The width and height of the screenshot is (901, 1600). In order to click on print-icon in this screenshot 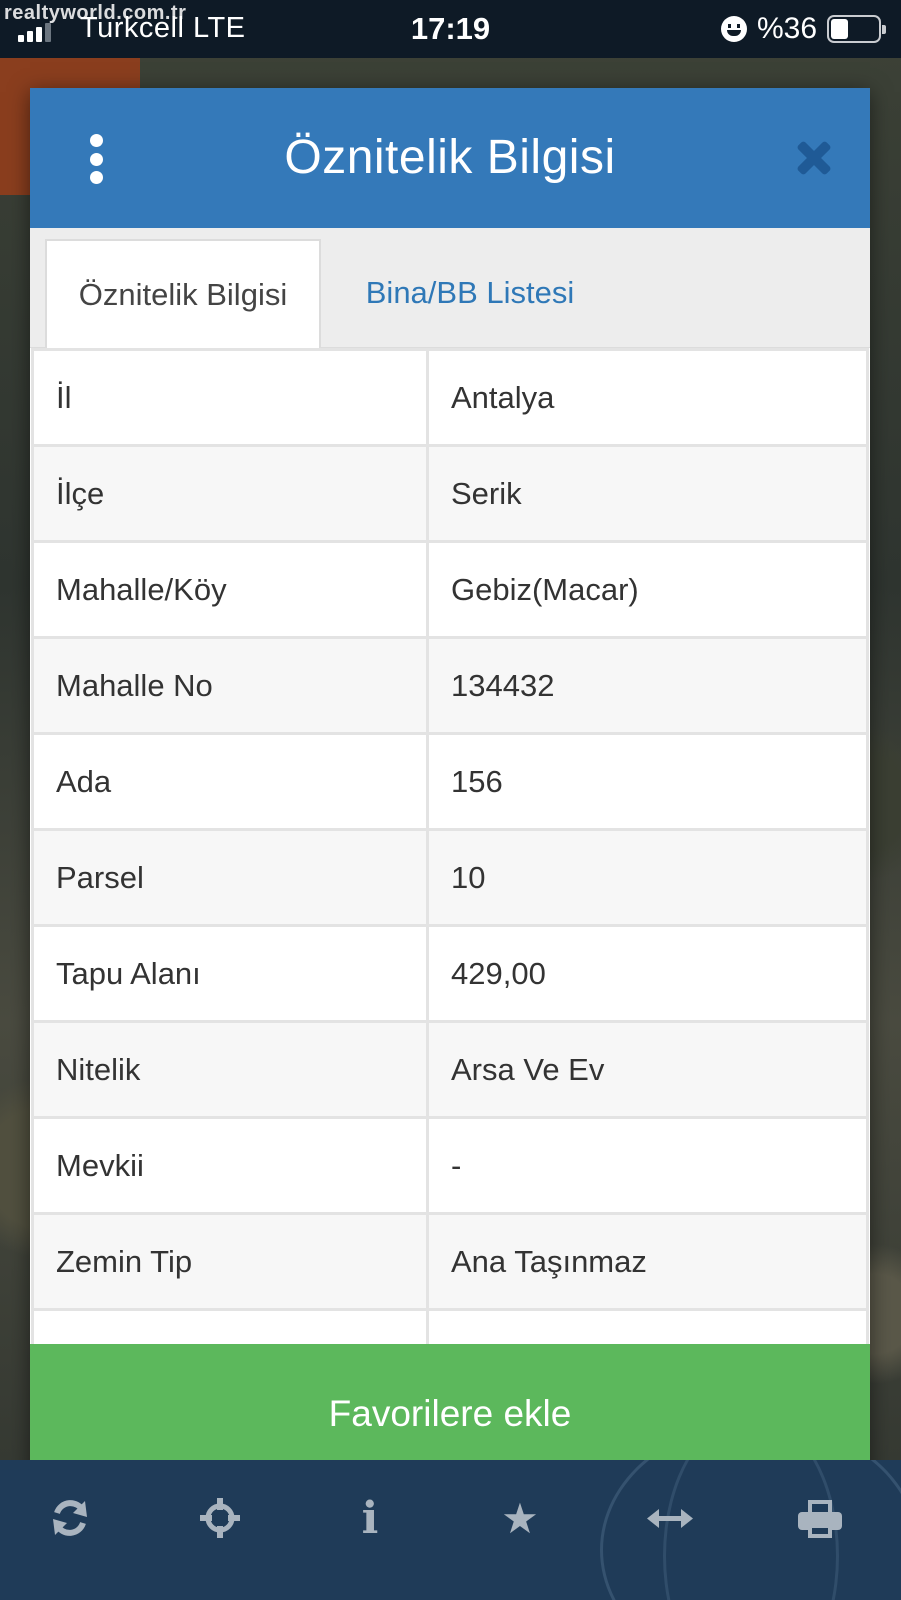, I will do `click(820, 1518)`.